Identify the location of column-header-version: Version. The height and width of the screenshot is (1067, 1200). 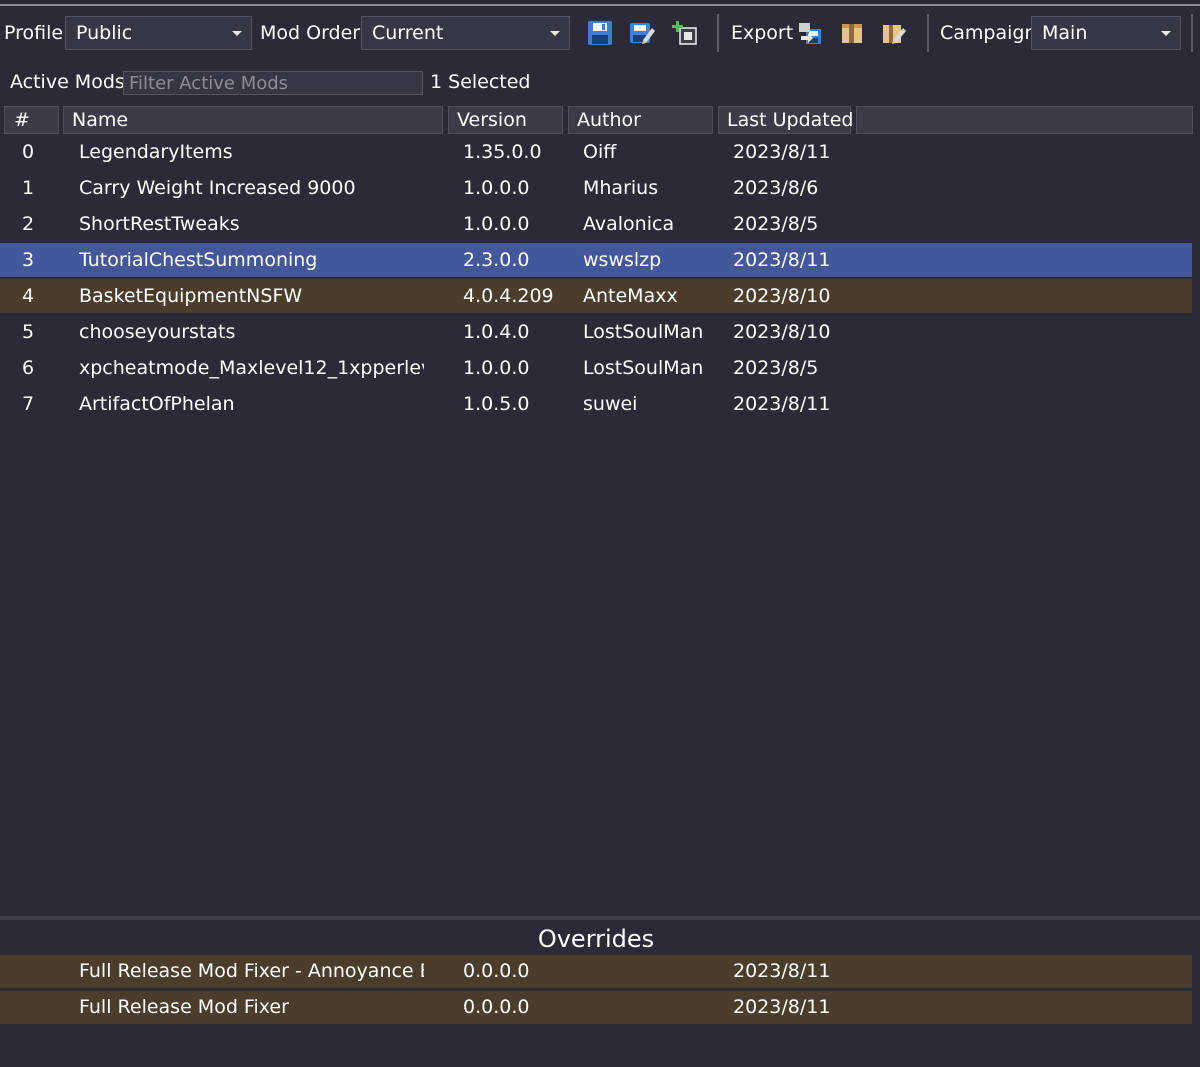
(505, 120).